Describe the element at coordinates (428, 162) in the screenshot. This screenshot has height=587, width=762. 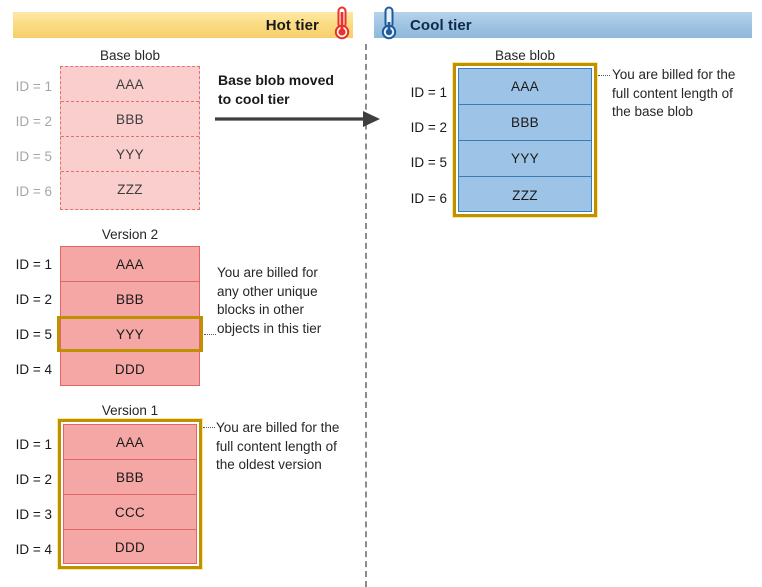
I see `cool-base-blob-id-3: ID = 5` at that location.